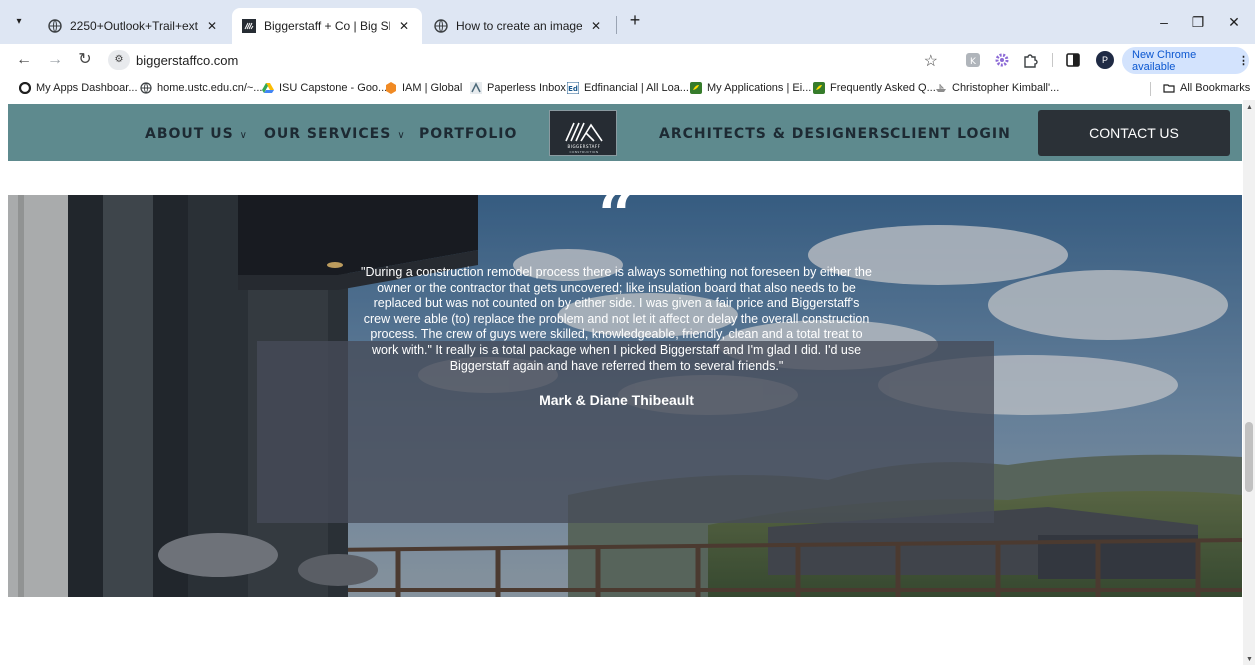 The height and width of the screenshot is (665, 1255). I want to click on toolbar-divider, so click(1052, 60).